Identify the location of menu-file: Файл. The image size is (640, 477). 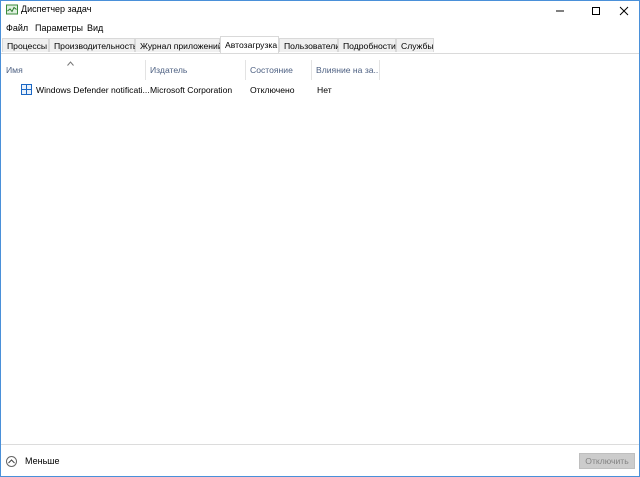
(17, 28).